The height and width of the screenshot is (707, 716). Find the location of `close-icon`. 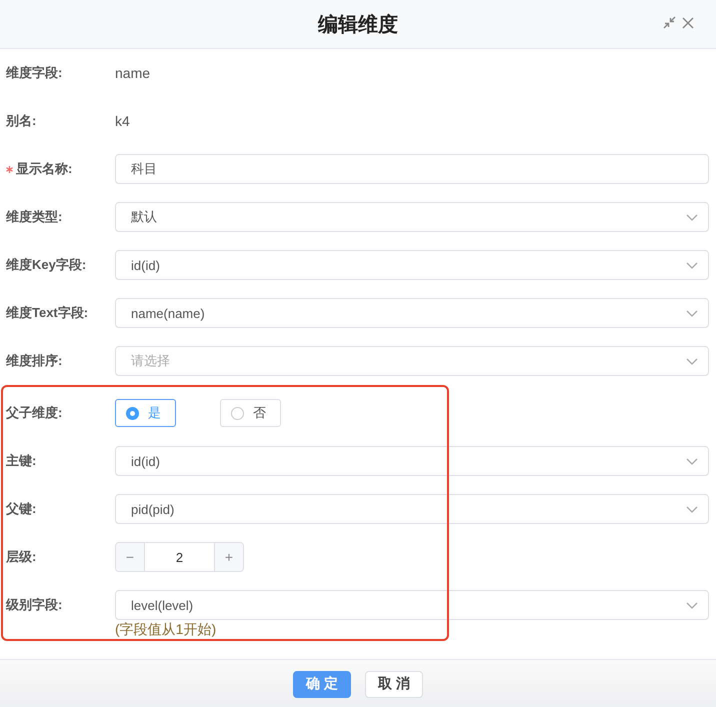

close-icon is located at coordinates (688, 22).